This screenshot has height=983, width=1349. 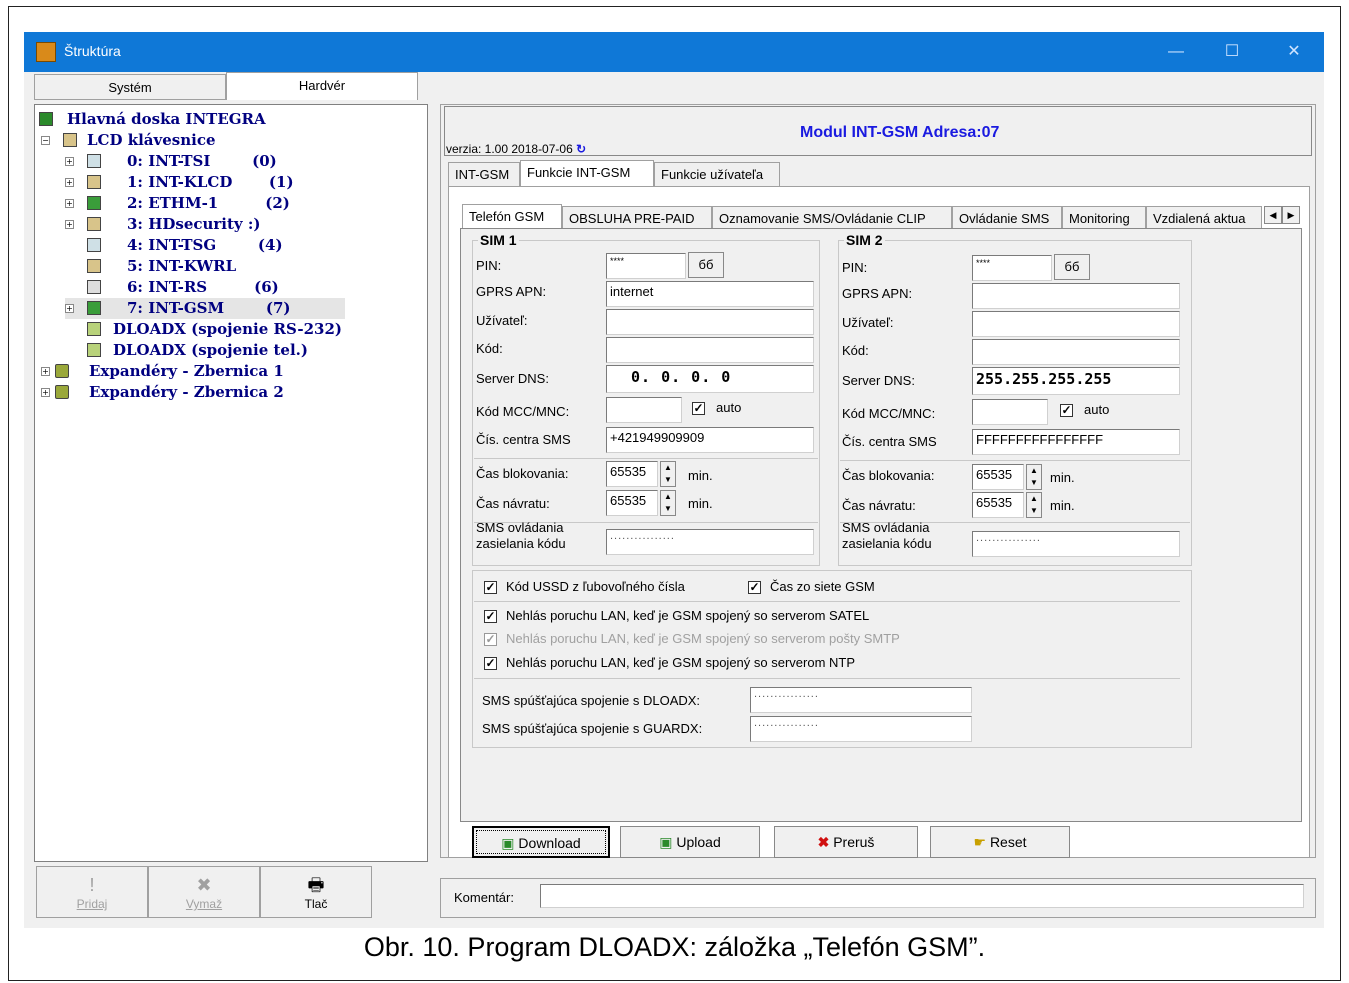 What do you see at coordinates (1062, 477) in the screenshot?
I see `unit-label: min.` at bounding box center [1062, 477].